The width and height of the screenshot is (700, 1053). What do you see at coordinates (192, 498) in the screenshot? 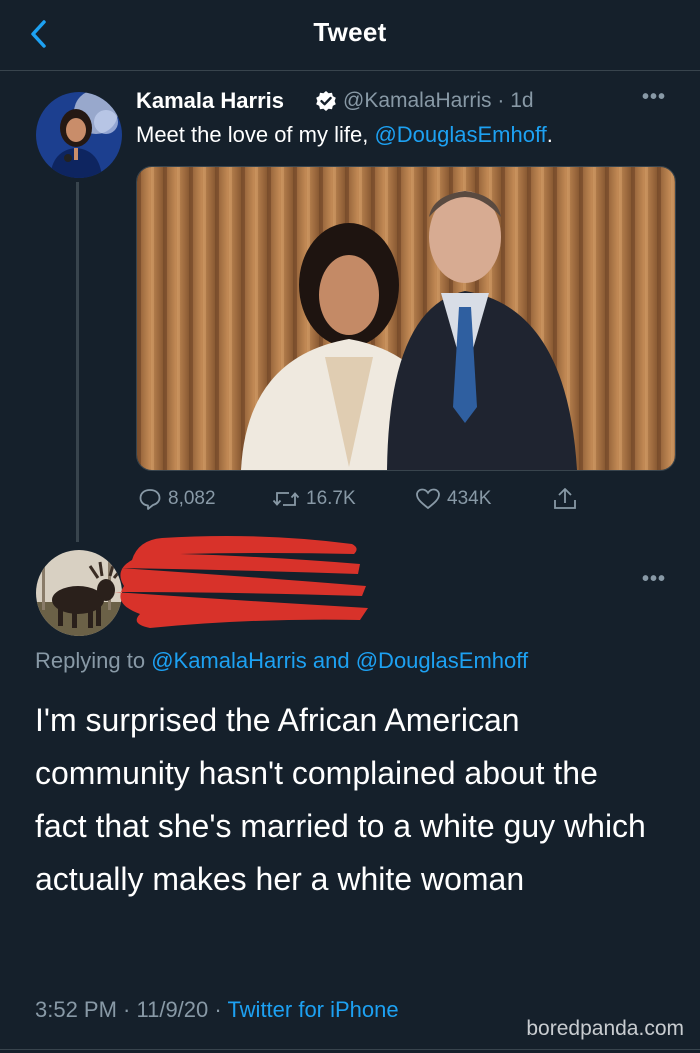
I see `reply-count: 8,082` at bounding box center [192, 498].